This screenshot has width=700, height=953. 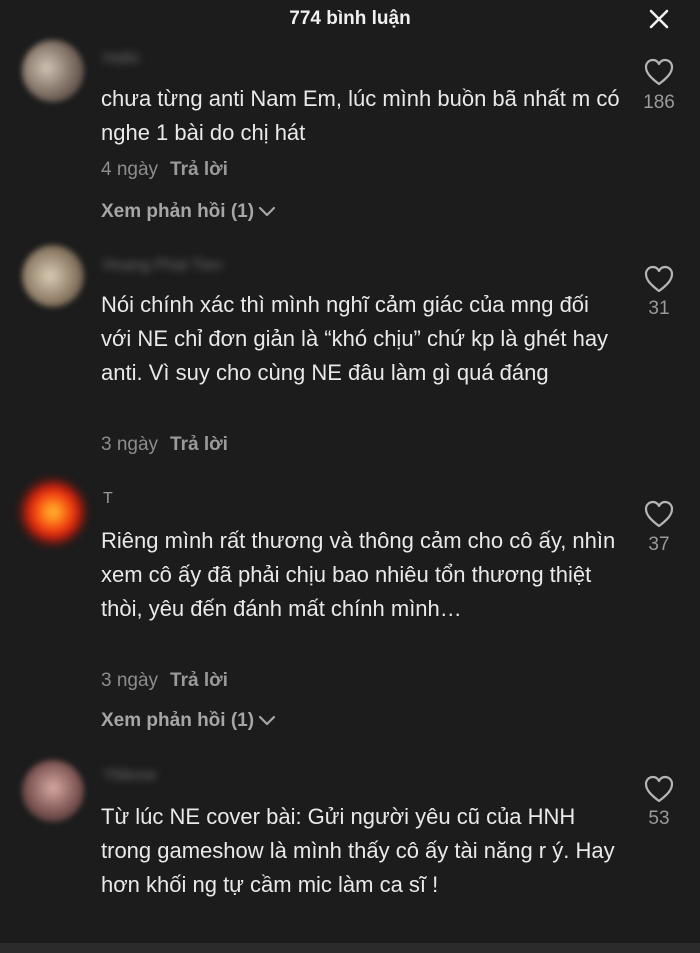 I want to click on comment-time: 4 ngày, so click(x=130, y=169).